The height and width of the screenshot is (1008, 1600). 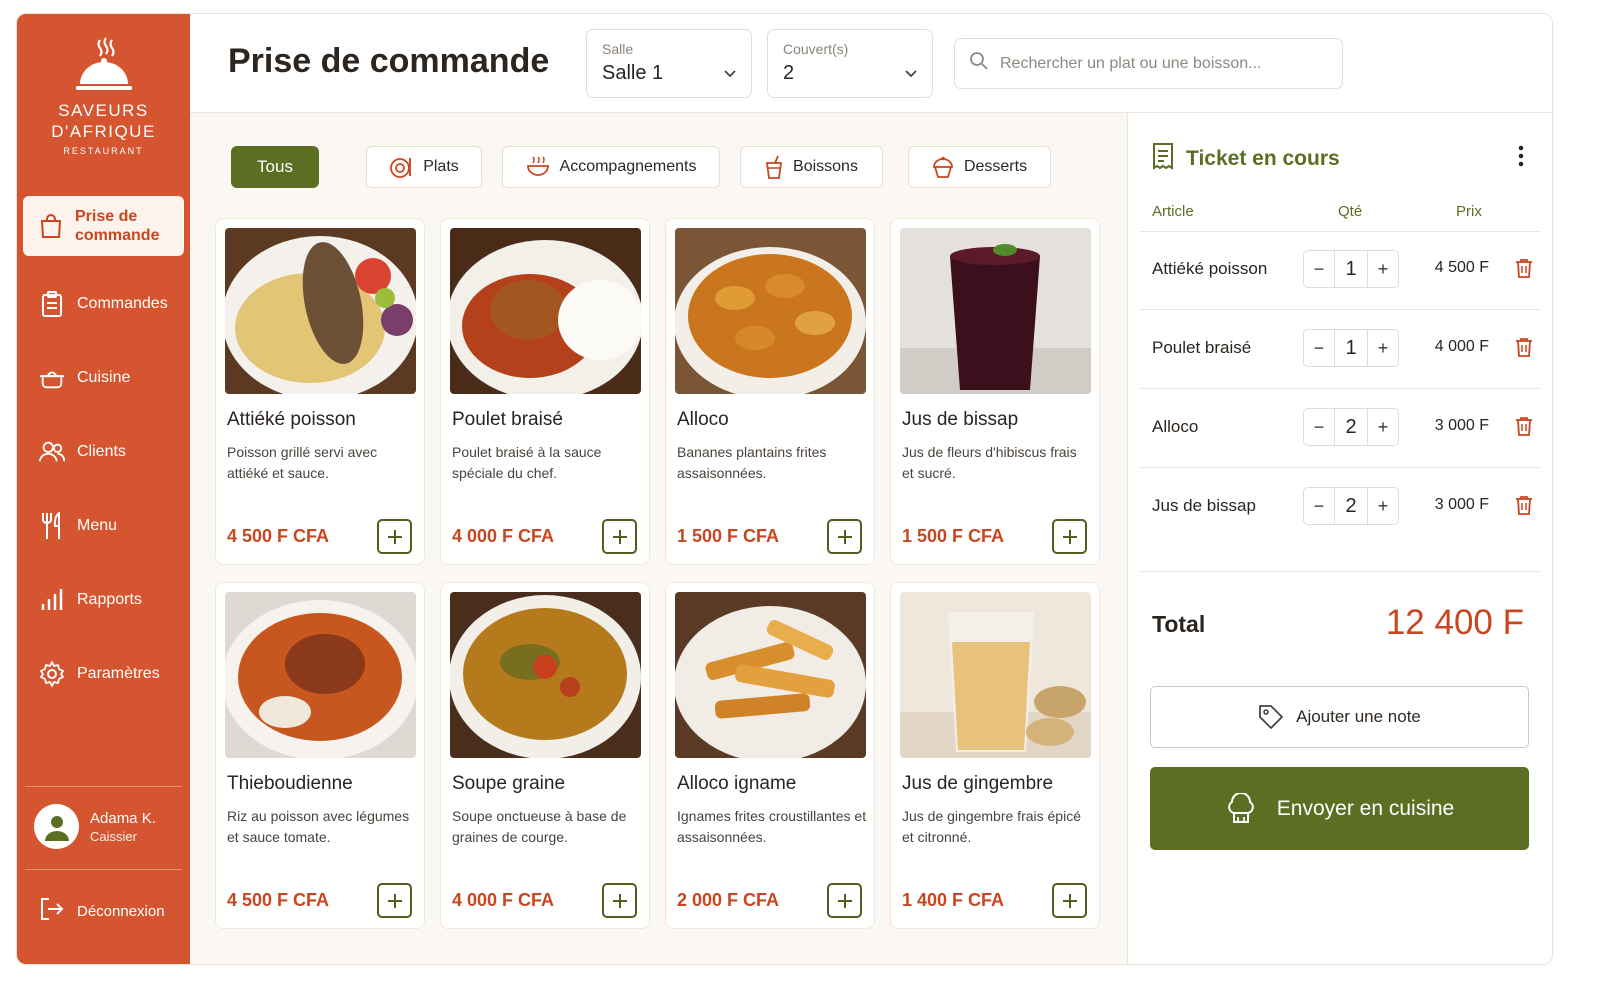 I want to click on column-header-qty: Qté, so click(x=1350, y=211).